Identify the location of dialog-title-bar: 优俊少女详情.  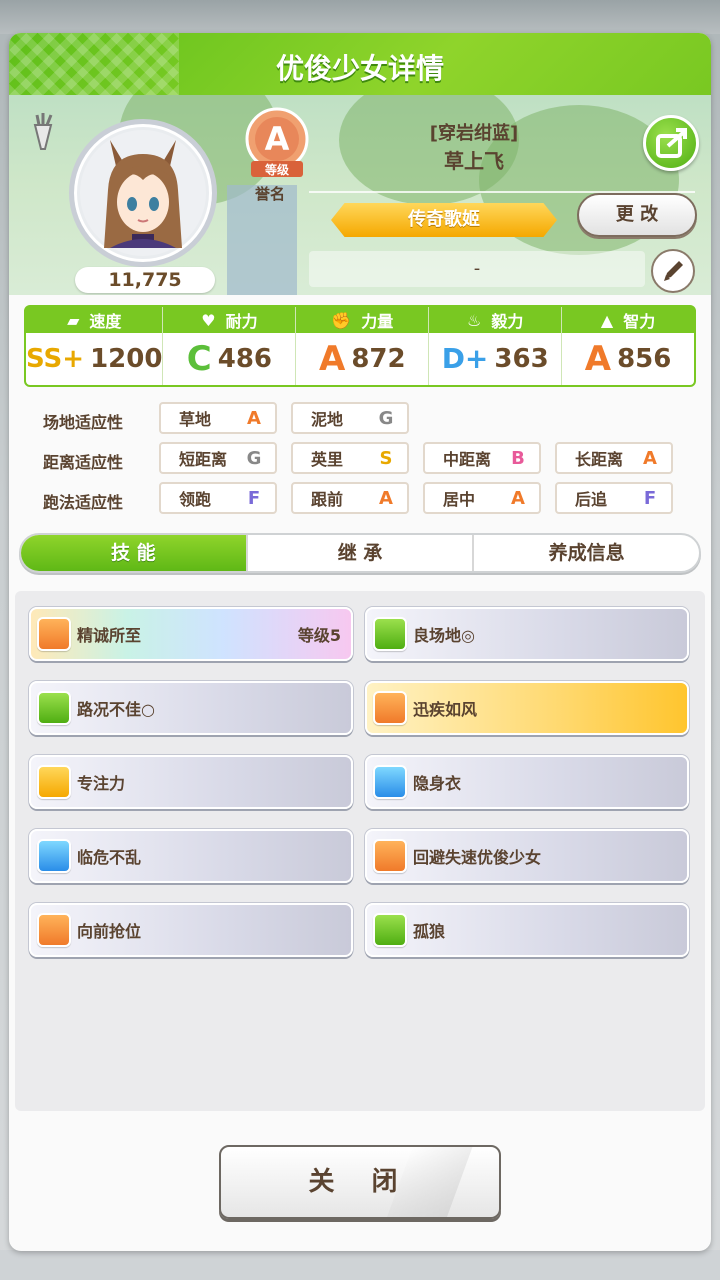
(360, 64).